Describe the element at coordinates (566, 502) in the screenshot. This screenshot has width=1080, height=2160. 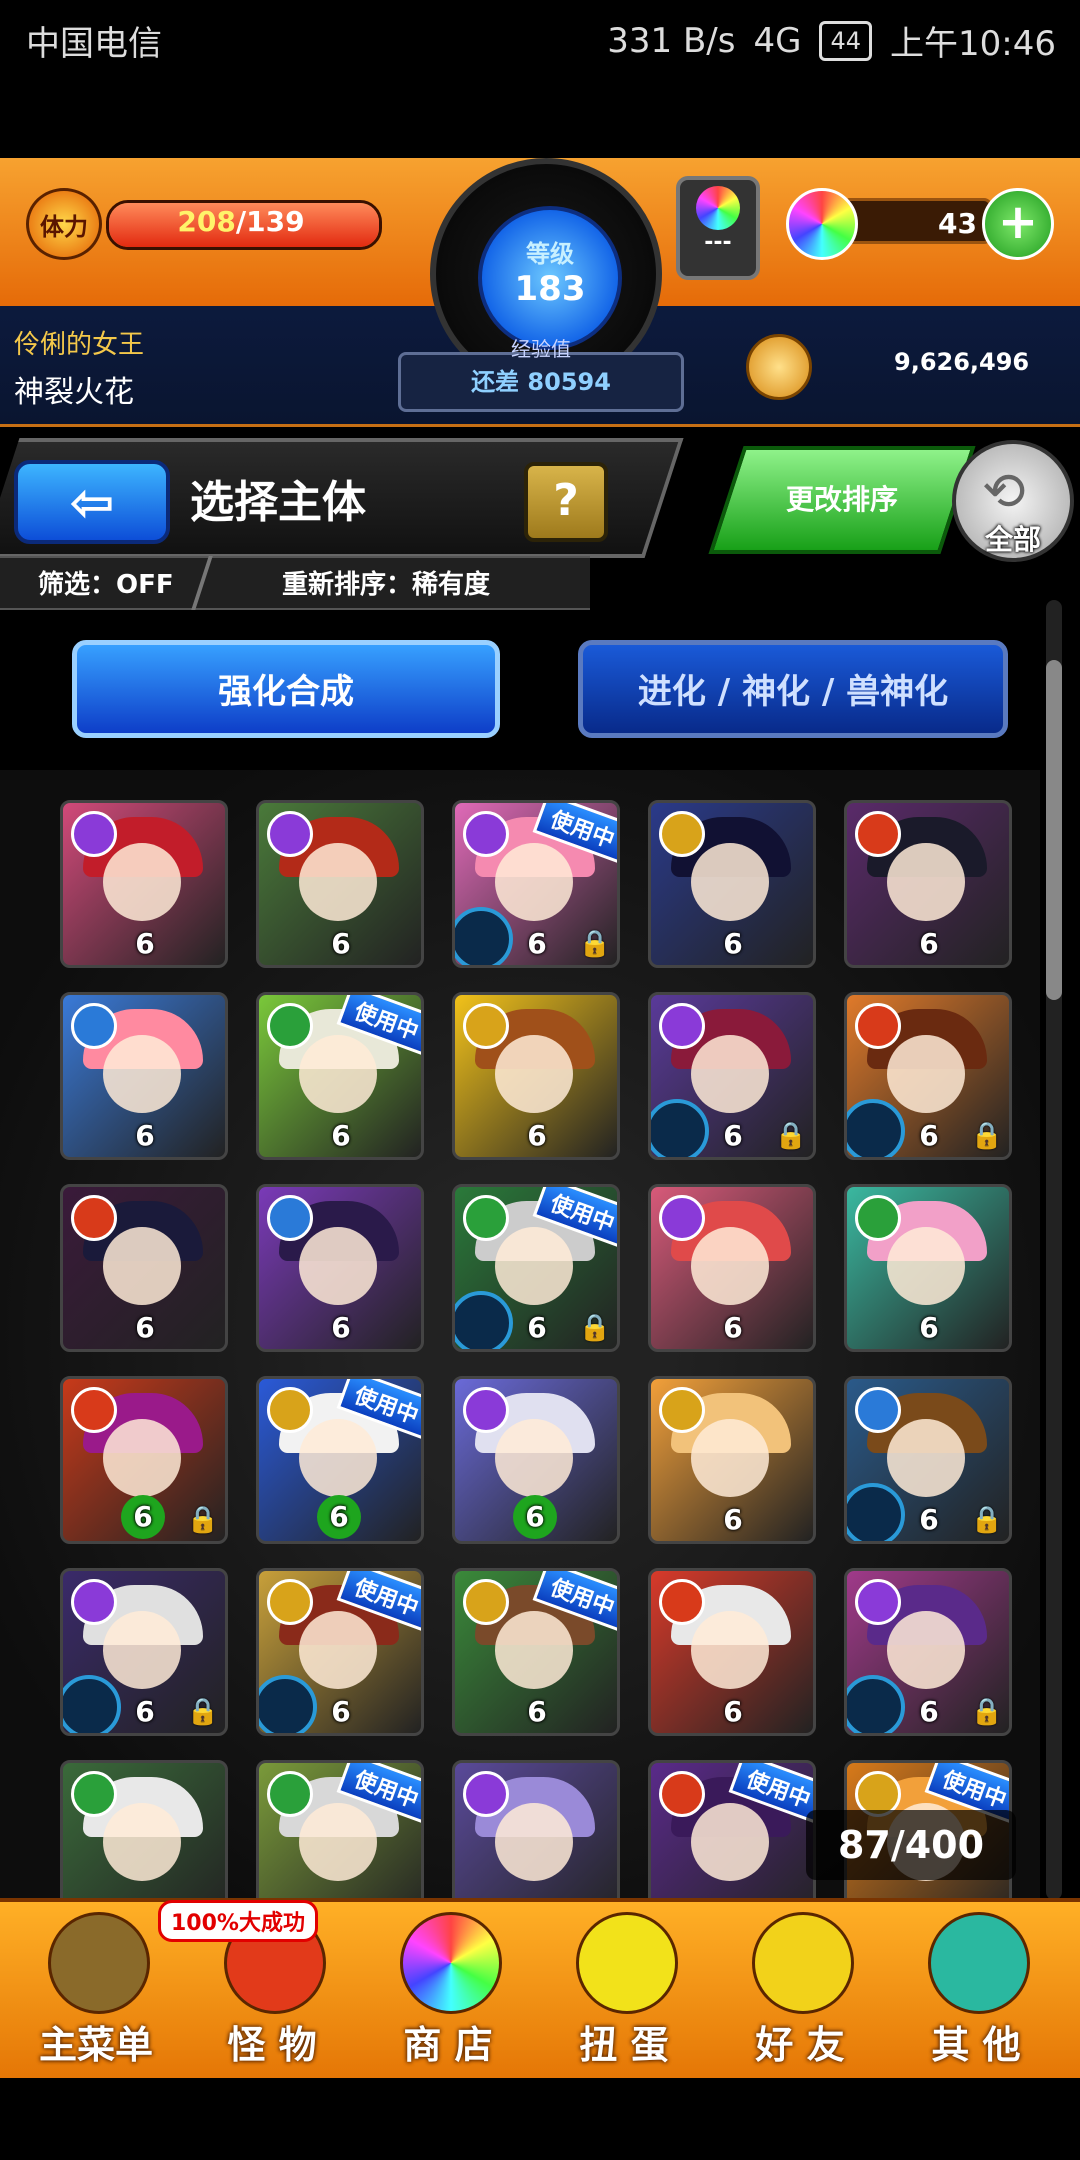
I see `help-button: ?` at that location.